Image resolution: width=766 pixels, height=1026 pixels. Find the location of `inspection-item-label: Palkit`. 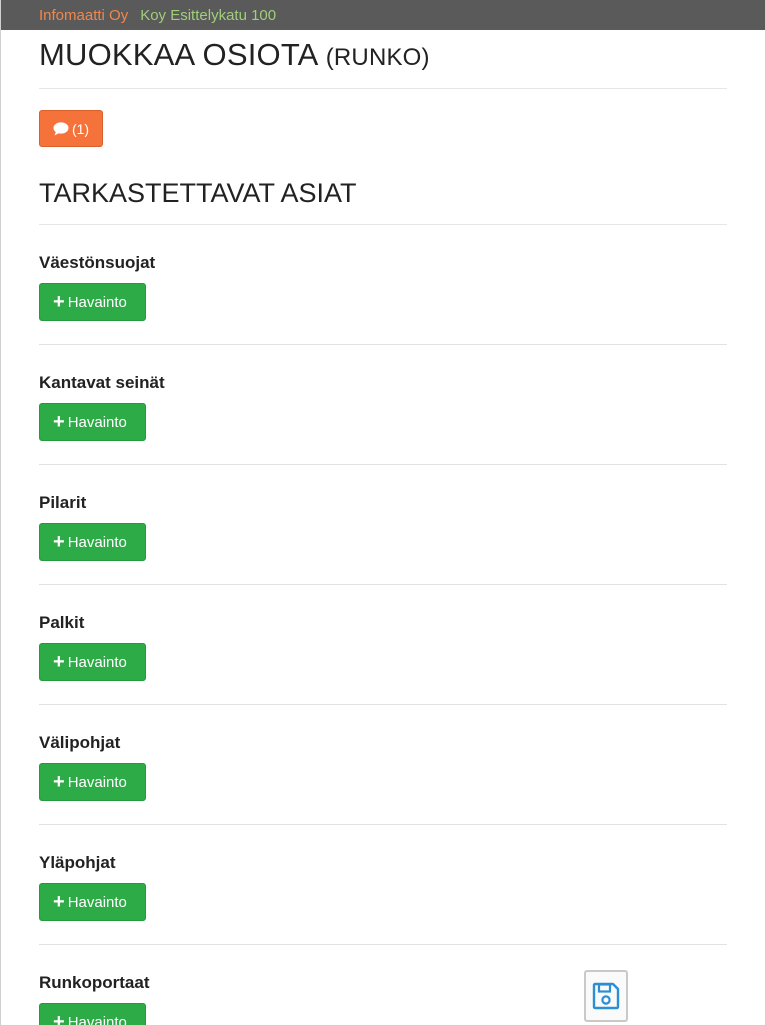

inspection-item-label: Palkit is located at coordinates (62, 622).